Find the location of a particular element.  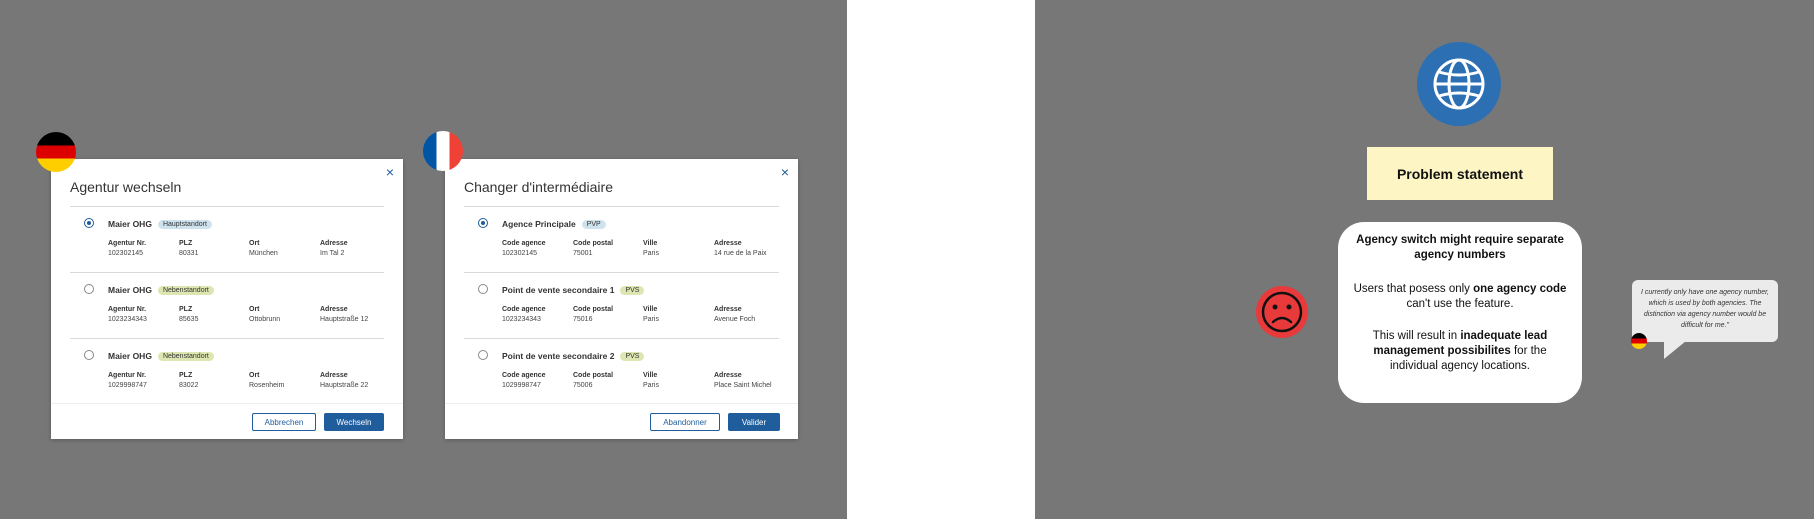

cell-value: Hauptstraße 12 is located at coordinates (344, 319).